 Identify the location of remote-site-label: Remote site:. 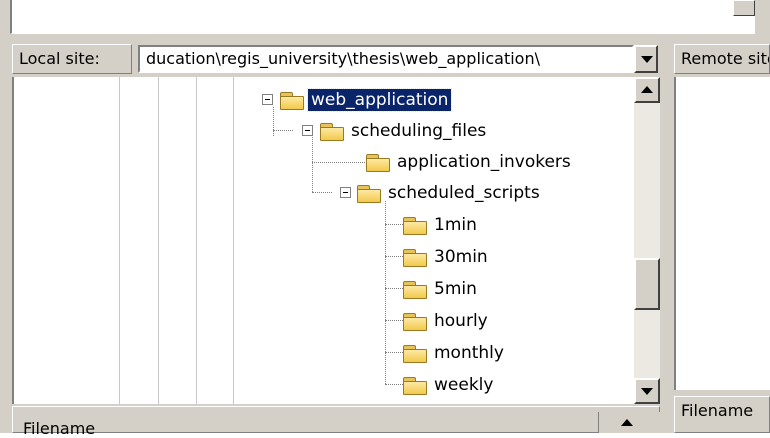
(722, 59).